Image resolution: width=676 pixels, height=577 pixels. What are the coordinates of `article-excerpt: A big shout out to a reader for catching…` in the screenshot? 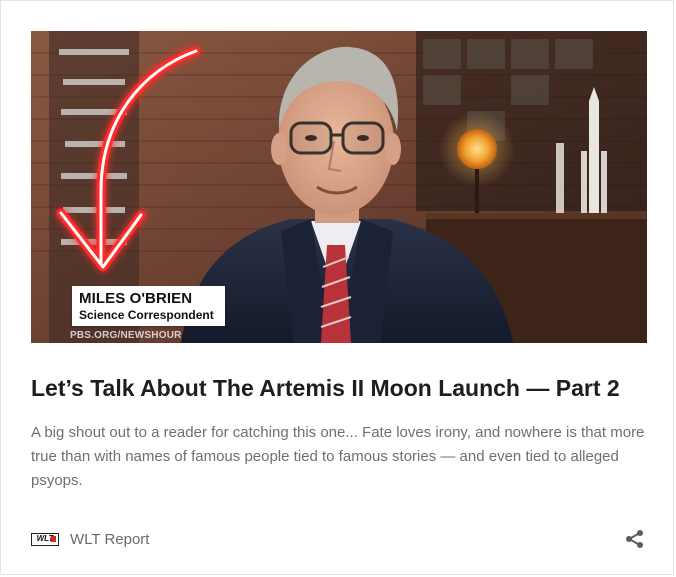 It's located at (338, 456).